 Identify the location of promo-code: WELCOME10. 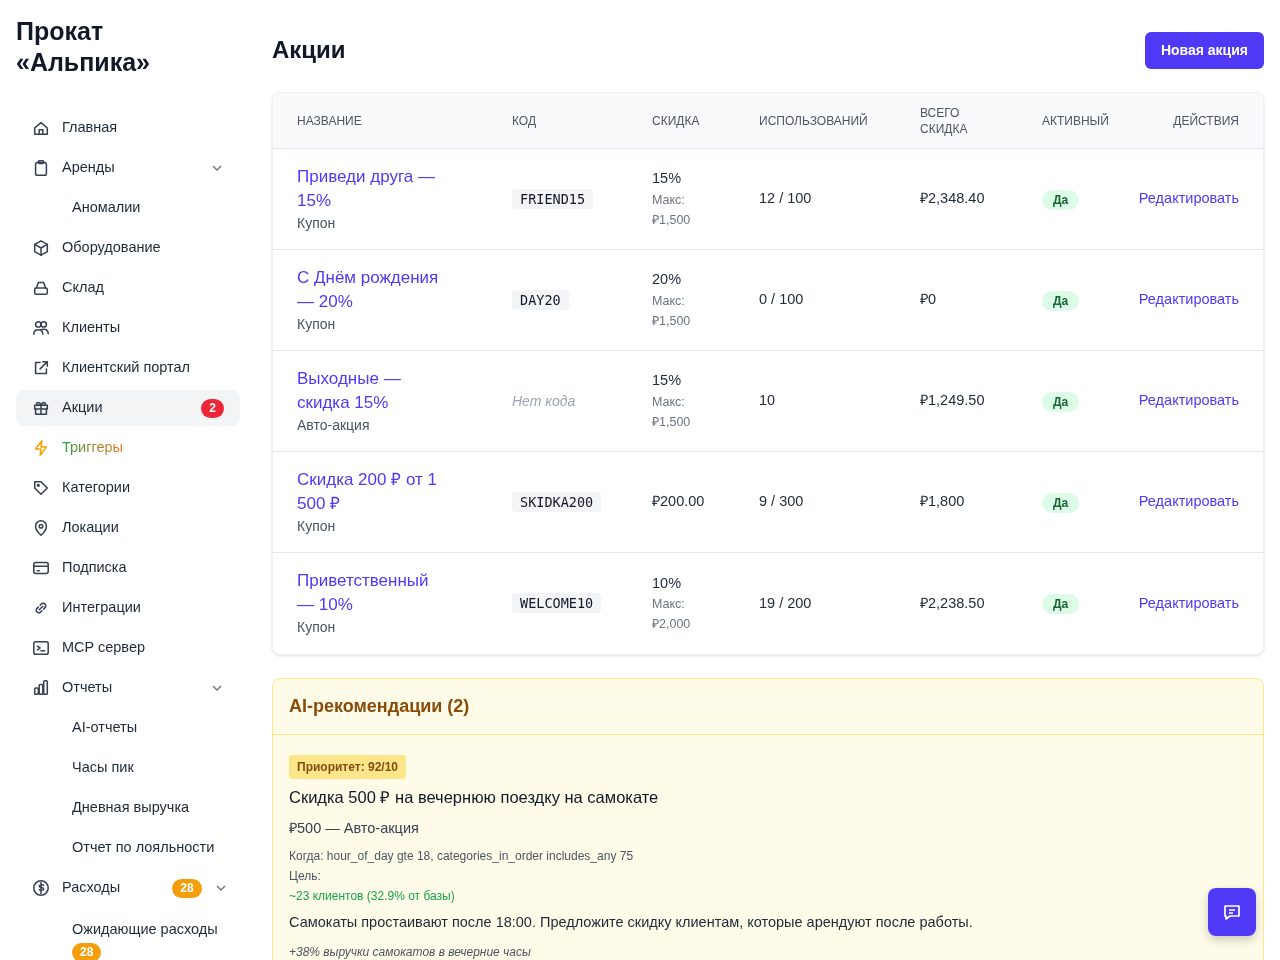
(557, 603).